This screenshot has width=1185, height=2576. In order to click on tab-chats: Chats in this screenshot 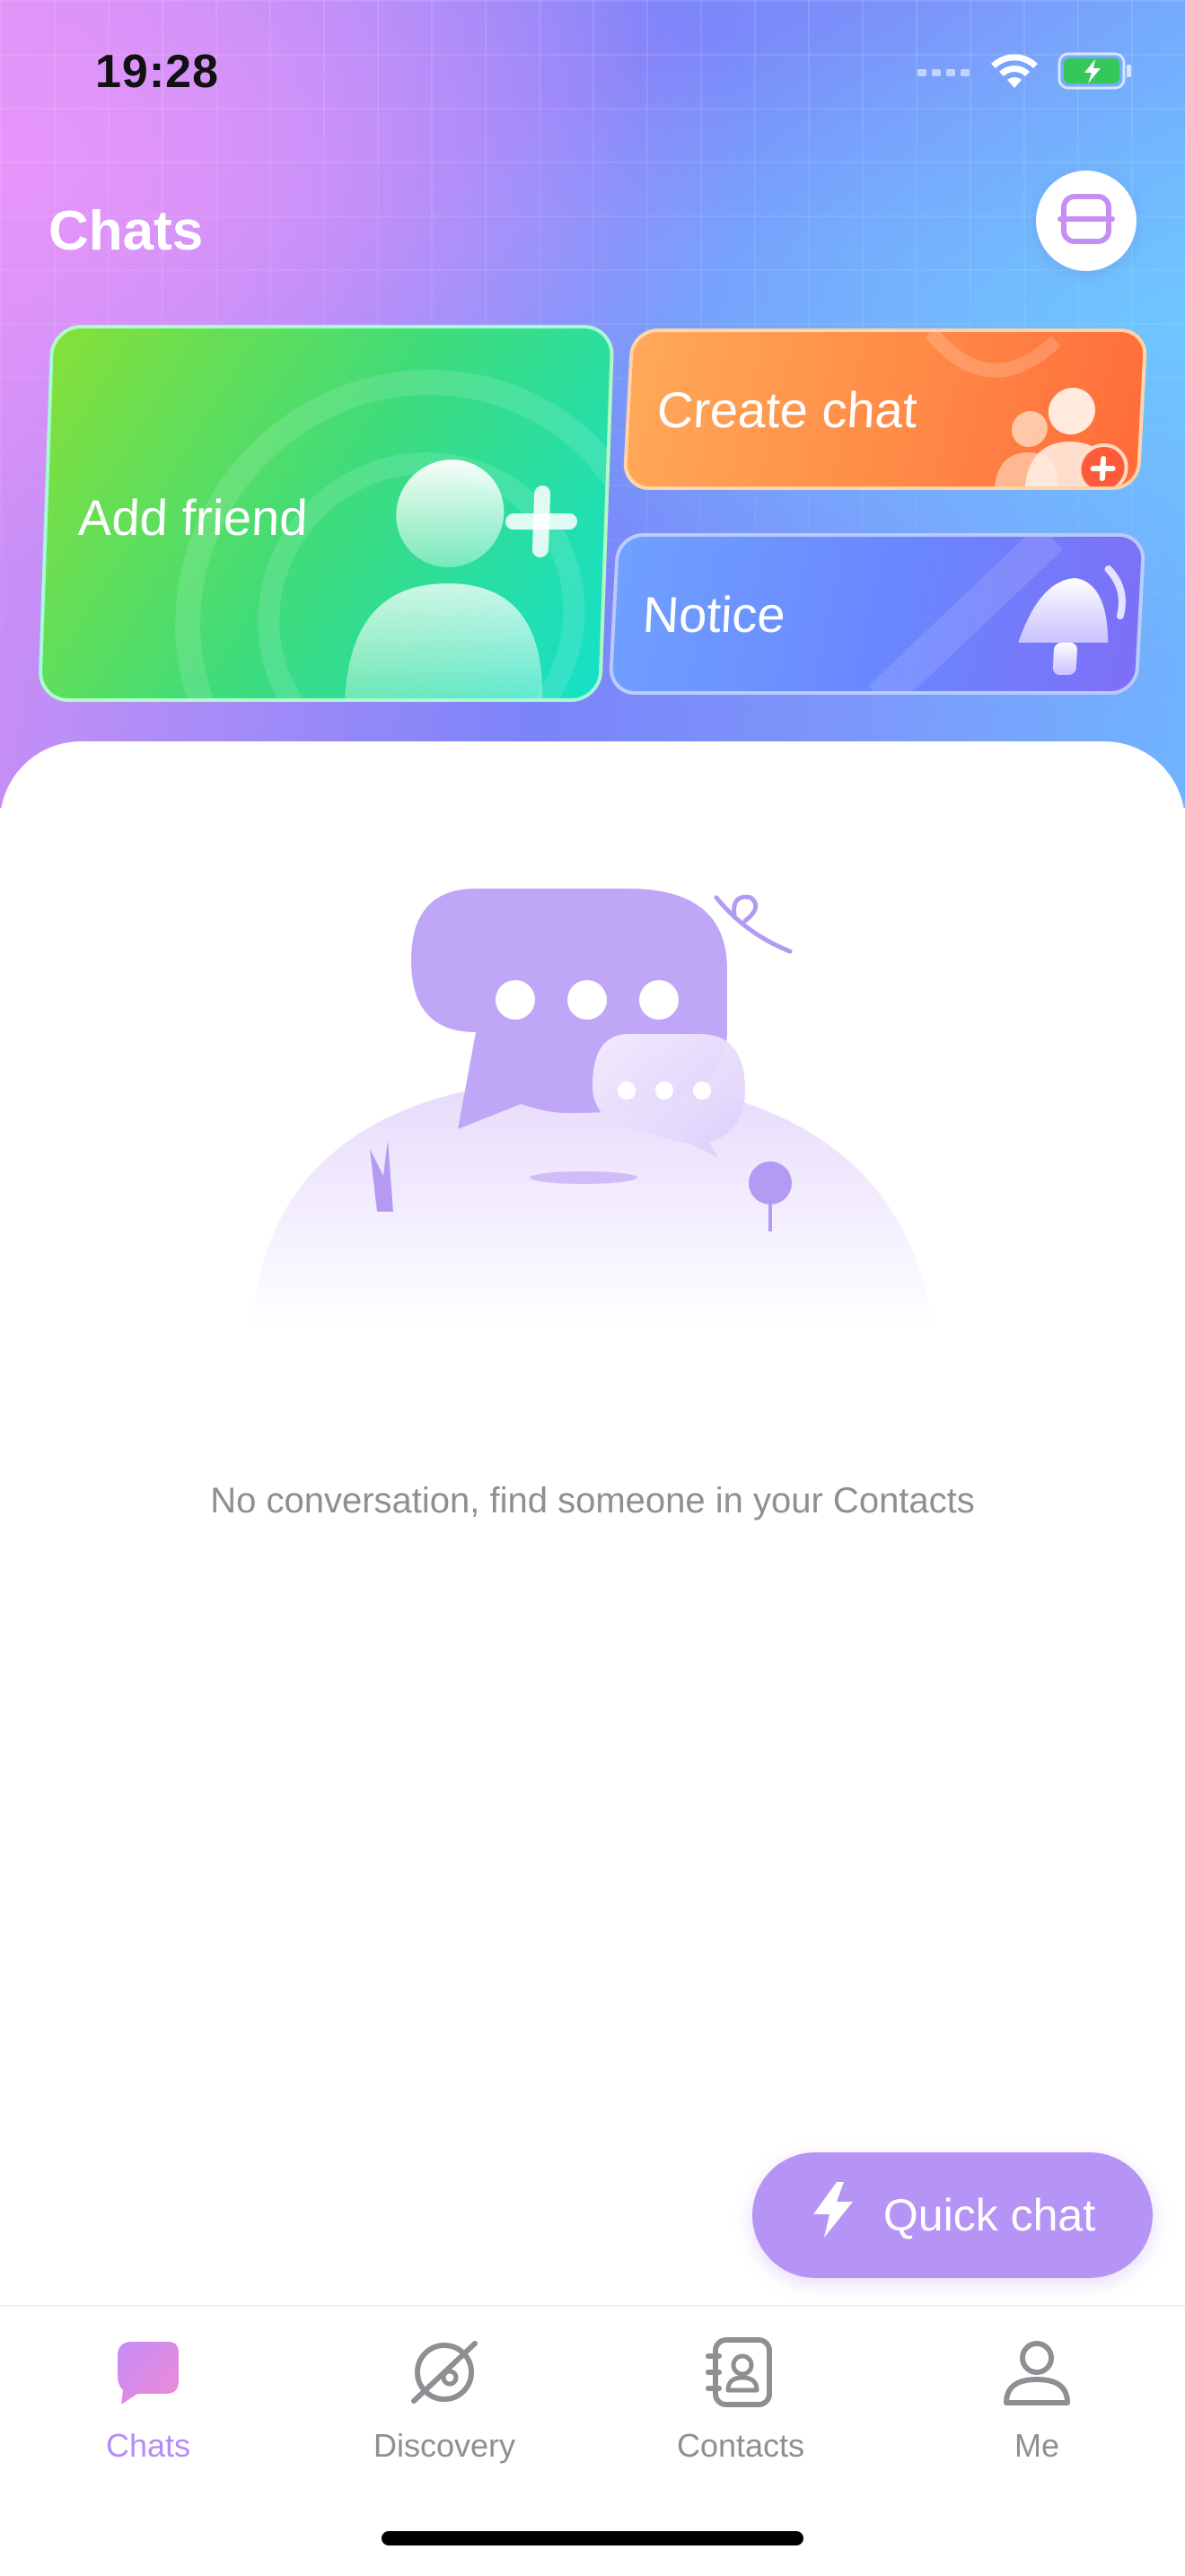, I will do `click(148, 2405)`.